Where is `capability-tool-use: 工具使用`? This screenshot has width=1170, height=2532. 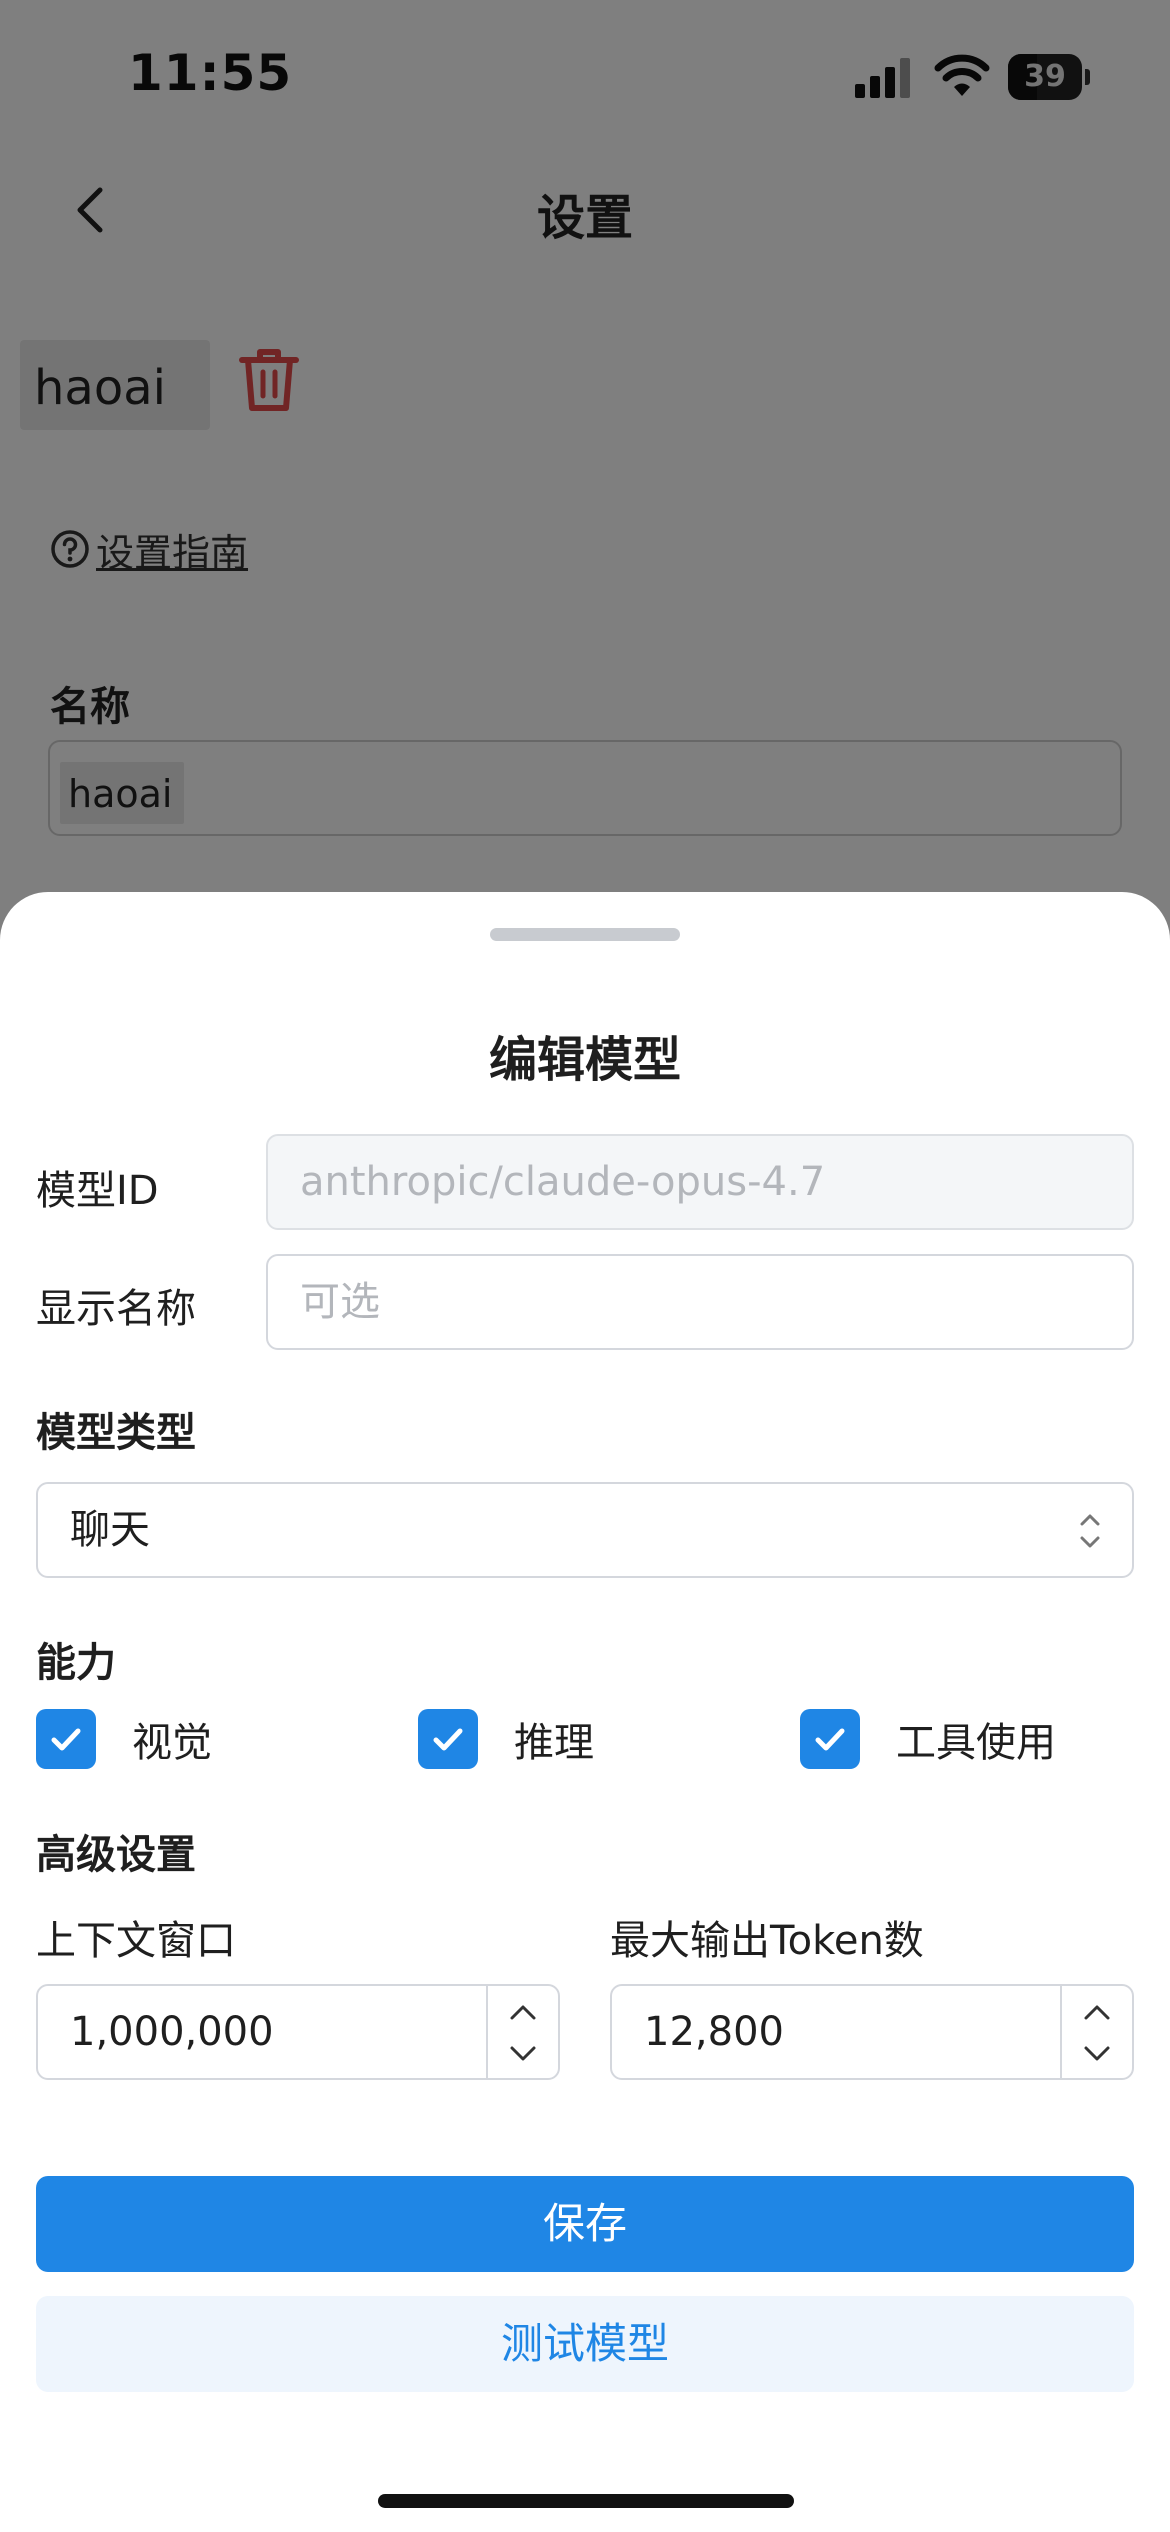
capability-tool-use: 工具使用 is located at coordinates (928, 1739).